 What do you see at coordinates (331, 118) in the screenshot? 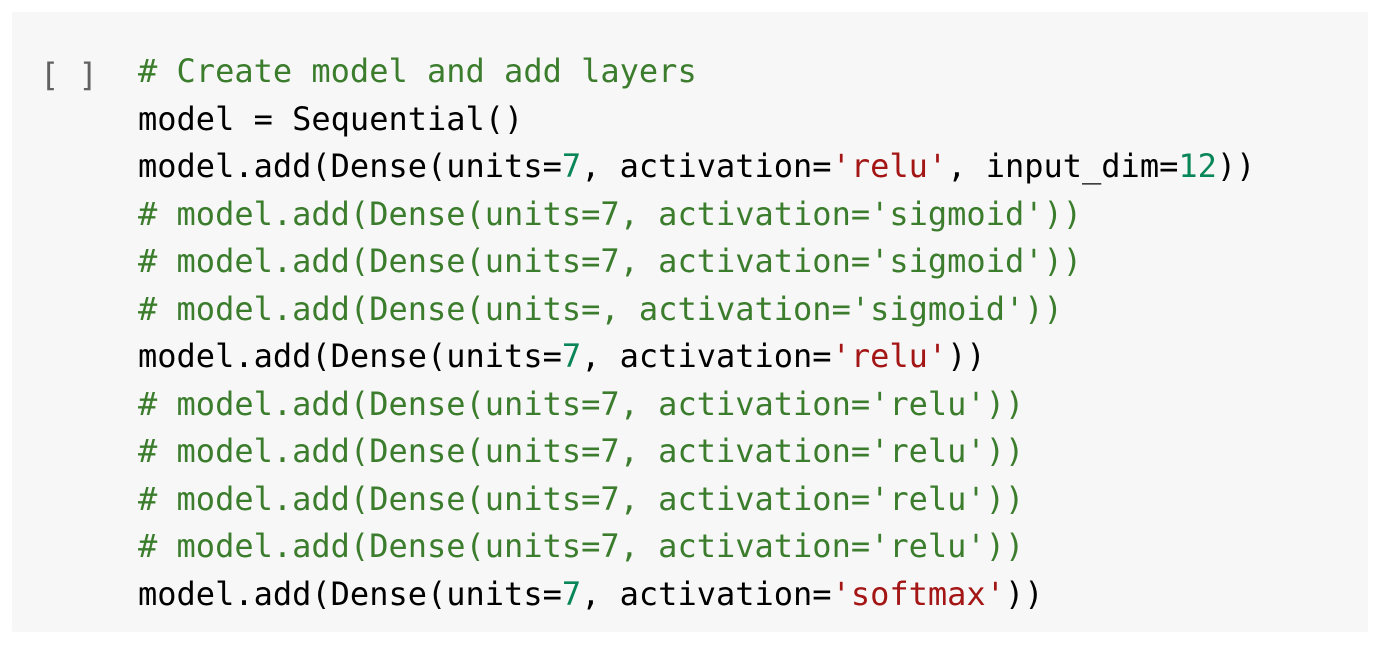
I see `code-token-default: model = Sequential()` at bounding box center [331, 118].